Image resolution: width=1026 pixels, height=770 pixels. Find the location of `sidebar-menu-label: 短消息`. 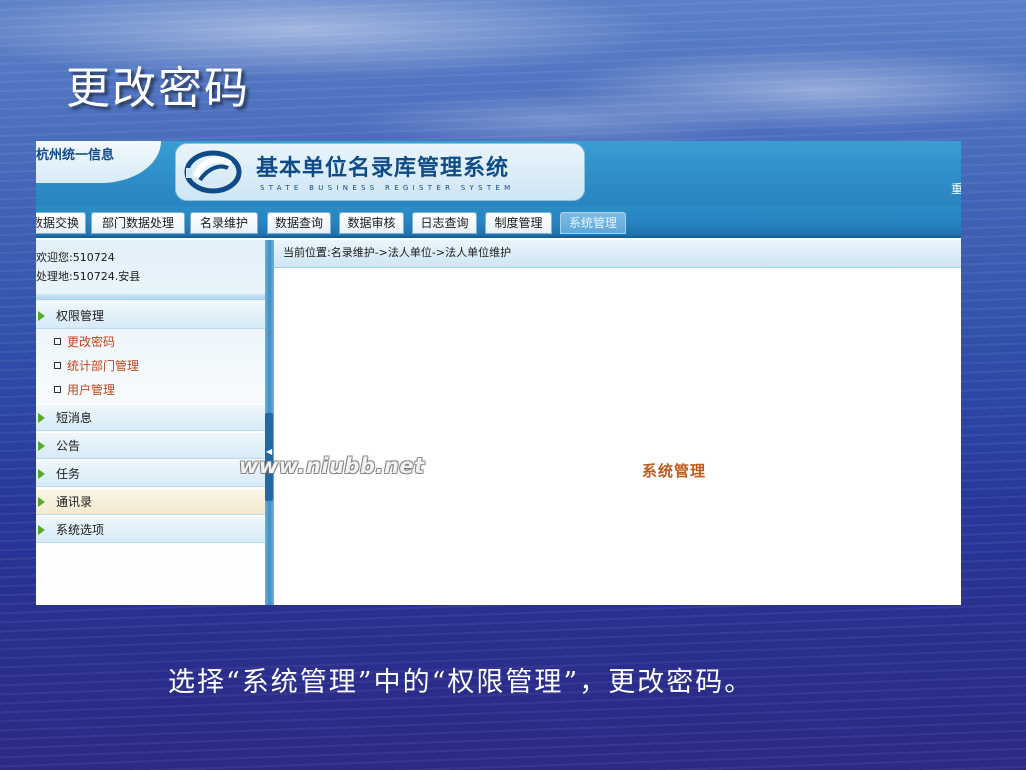

sidebar-menu-label: 短消息 is located at coordinates (74, 418).